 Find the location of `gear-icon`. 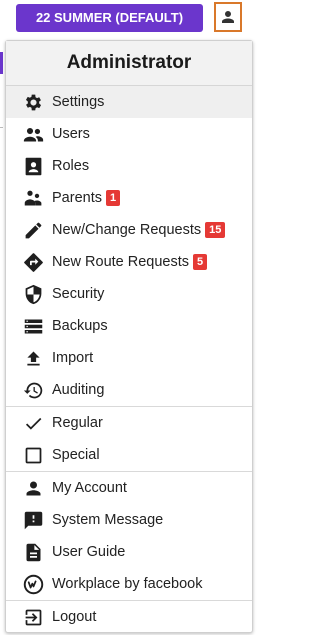

gear-icon is located at coordinates (33, 102).